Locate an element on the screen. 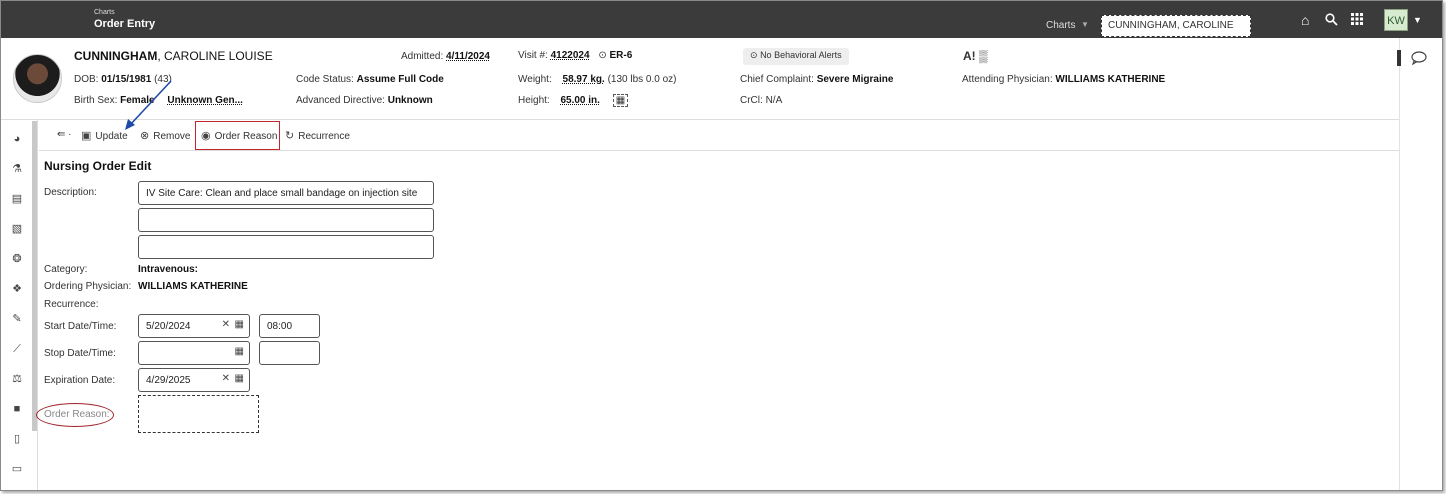 This screenshot has width=1446, height=494. update-button: ▣ Update is located at coordinates (104, 135).